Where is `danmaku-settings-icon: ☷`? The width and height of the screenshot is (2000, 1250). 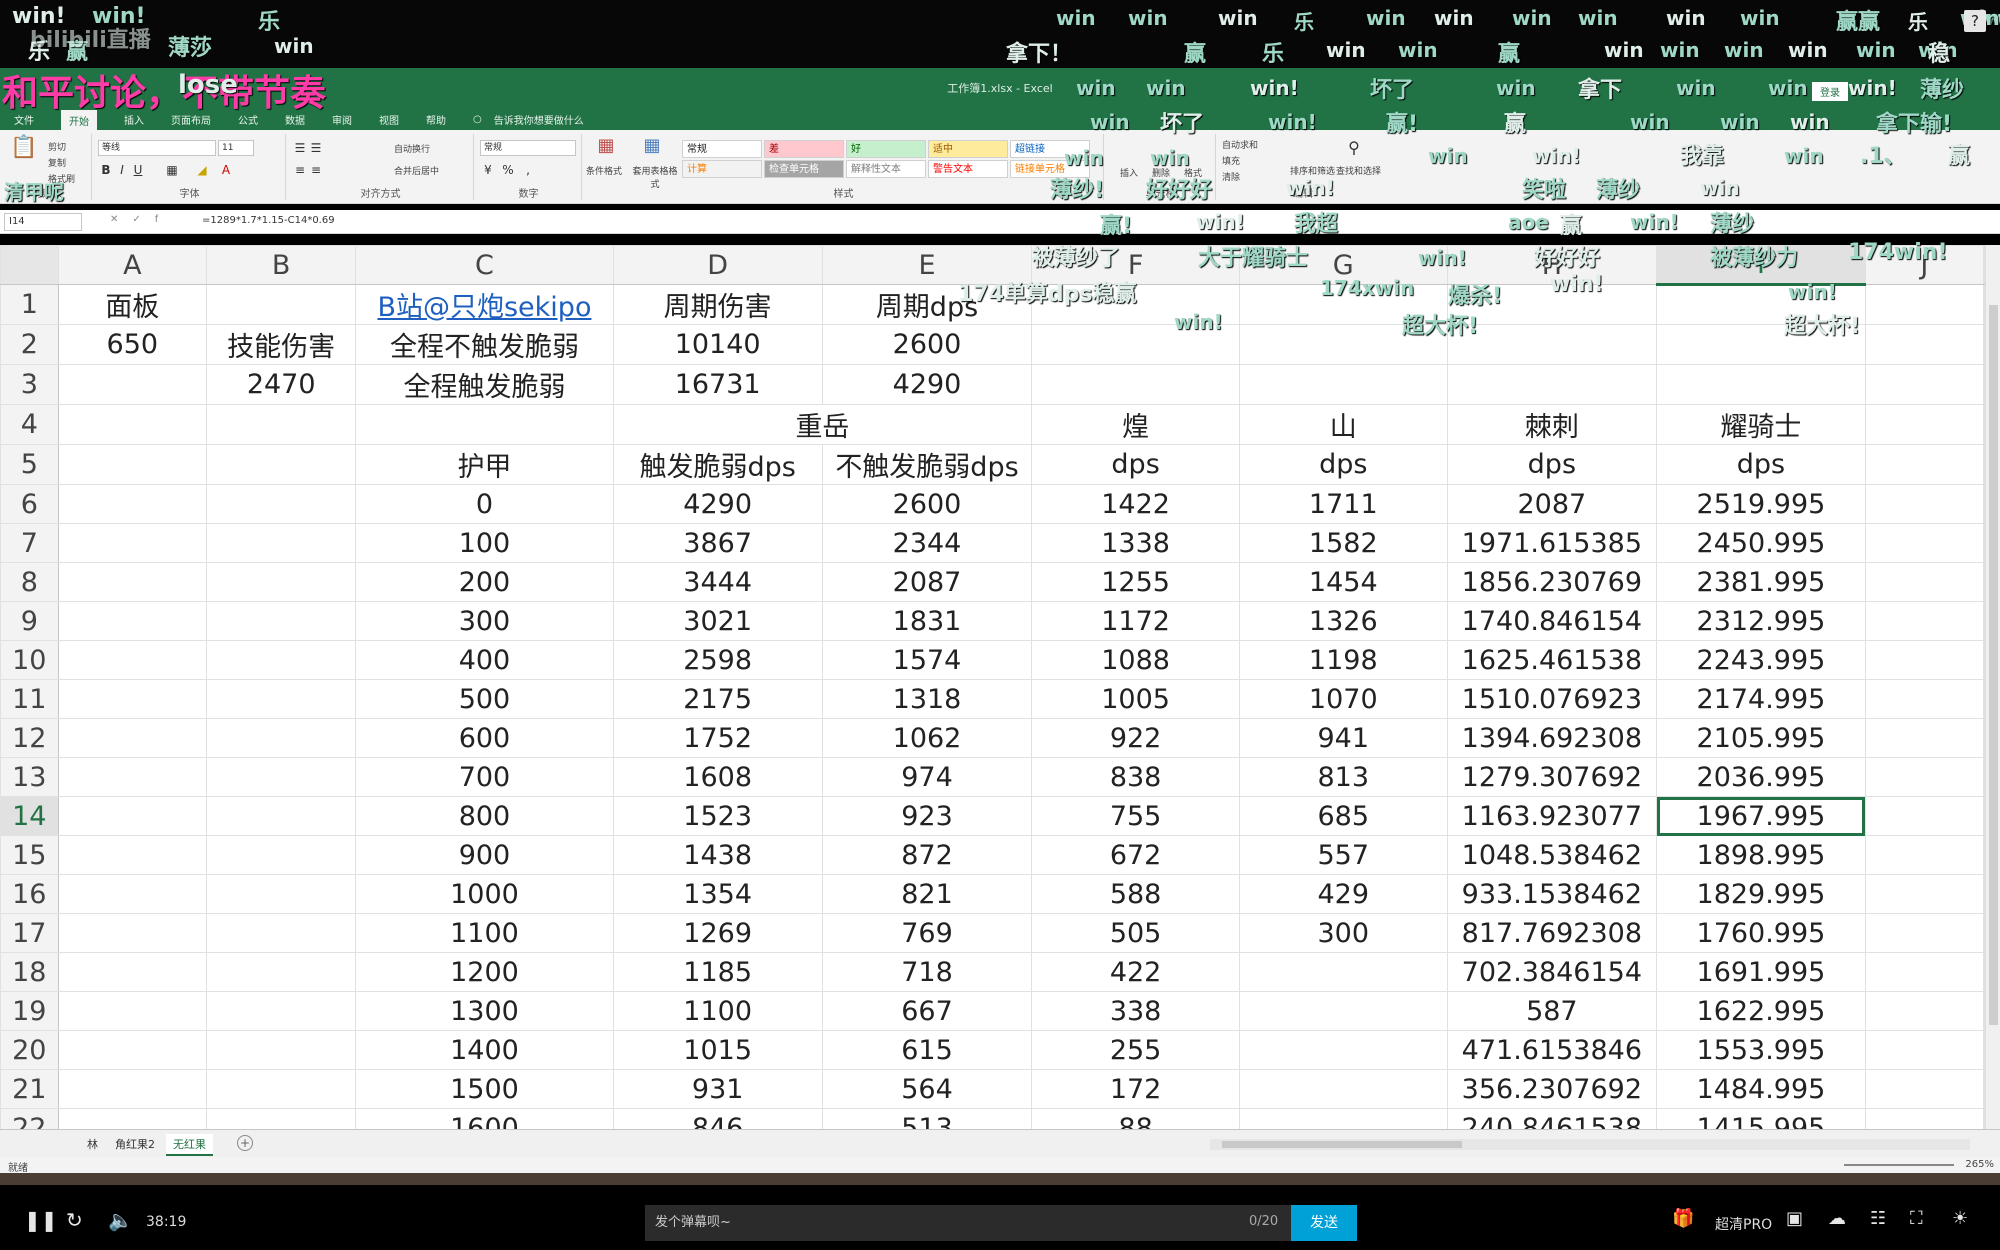 danmaku-settings-icon: ☷ is located at coordinates (1878, 1218).